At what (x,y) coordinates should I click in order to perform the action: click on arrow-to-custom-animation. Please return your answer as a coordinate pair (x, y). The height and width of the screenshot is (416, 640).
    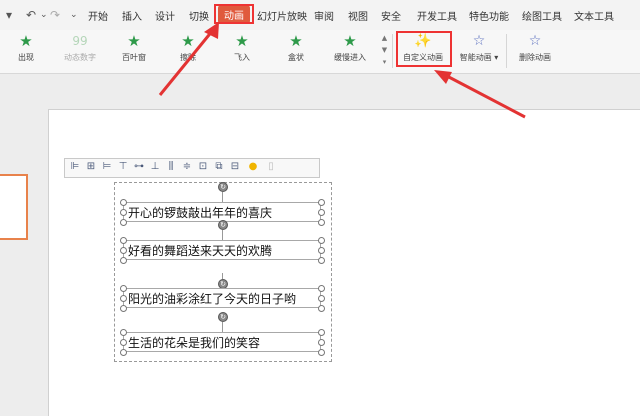
    Looking at the image, I should click on (485, 96).